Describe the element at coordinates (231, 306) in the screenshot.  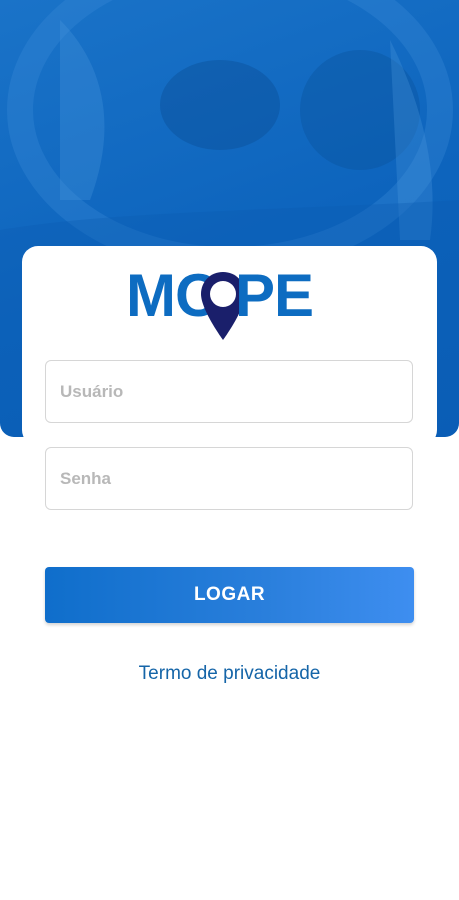
I see `moope-logo: MO PE` at that location.